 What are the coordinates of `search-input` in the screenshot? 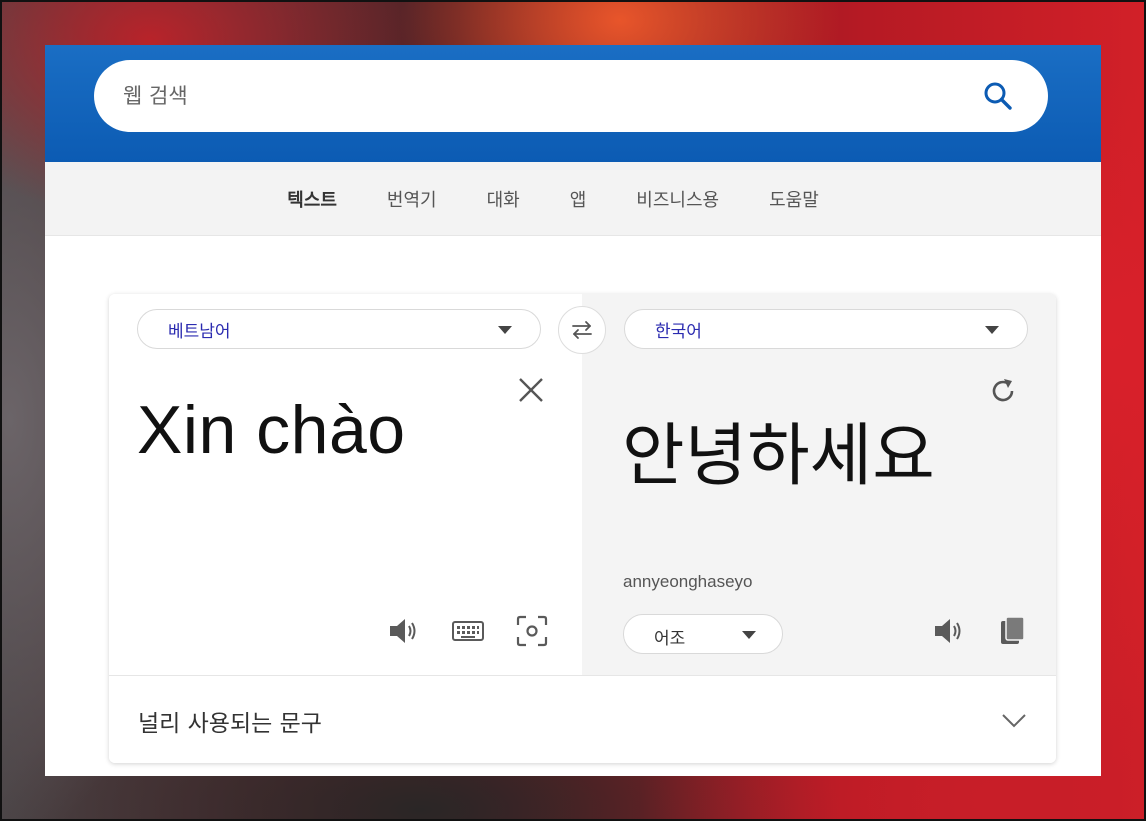 It's located at (533, 96).